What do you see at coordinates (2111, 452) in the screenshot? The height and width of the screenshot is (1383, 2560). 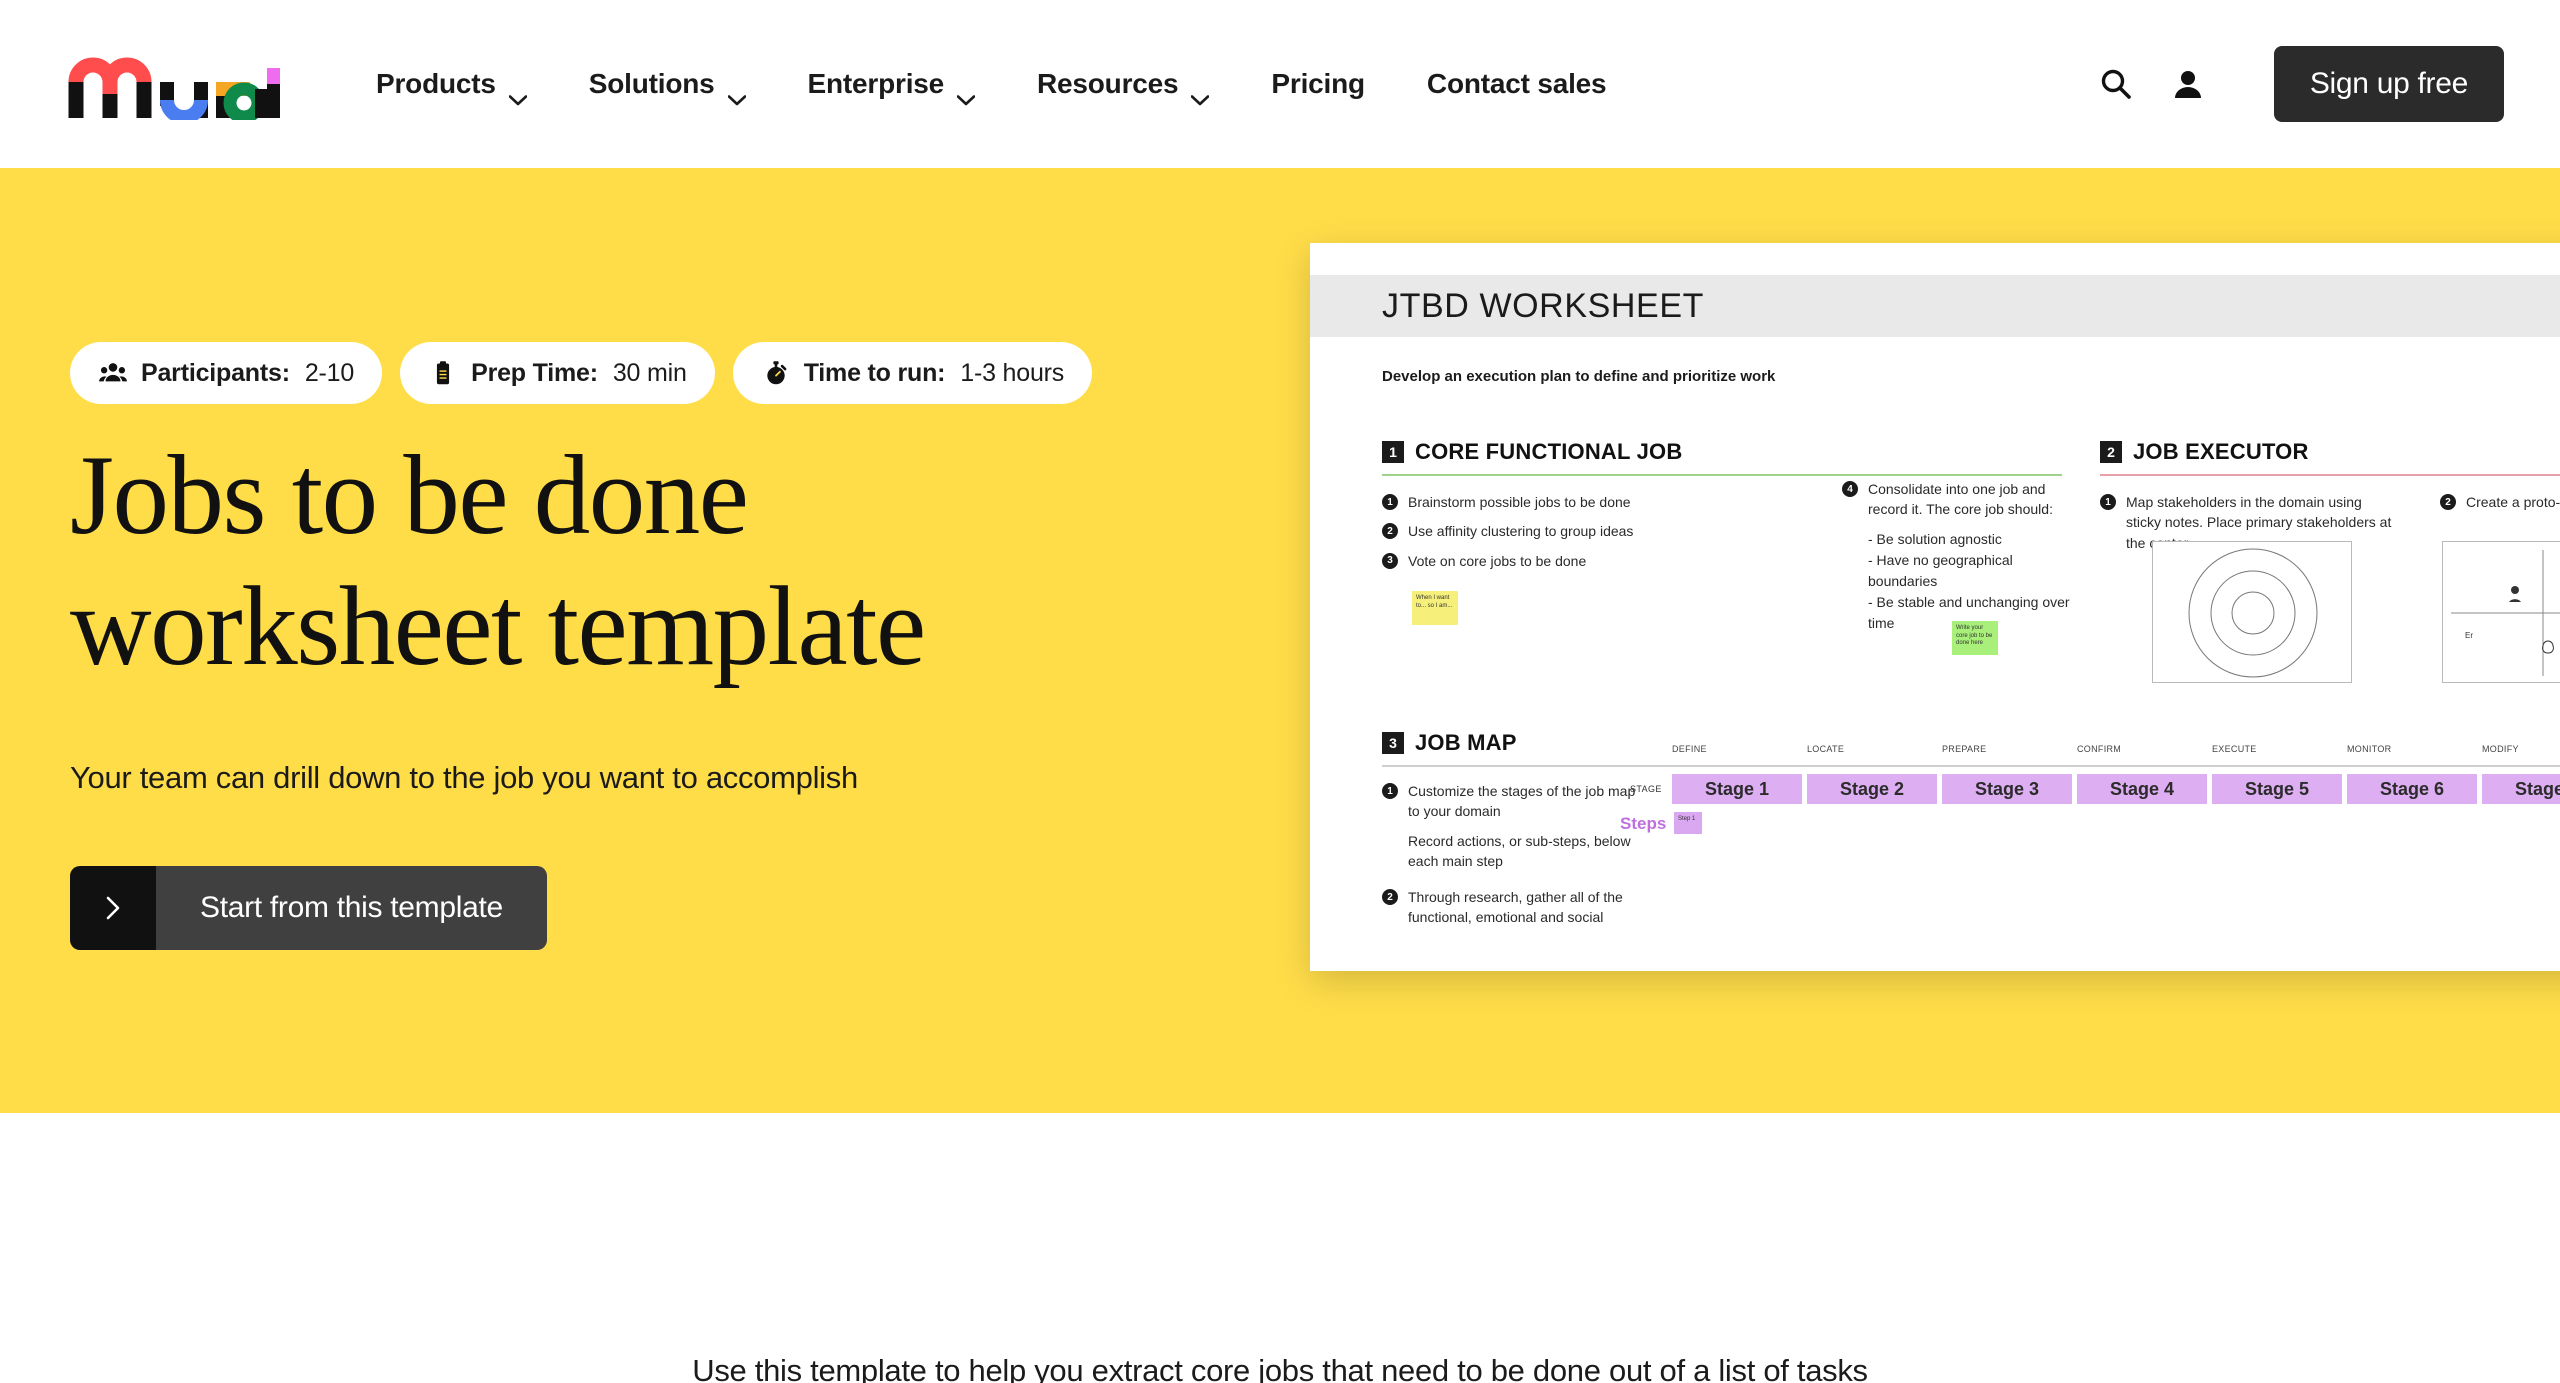 I see `section-number: 2` at bounding box center [2111, 452].